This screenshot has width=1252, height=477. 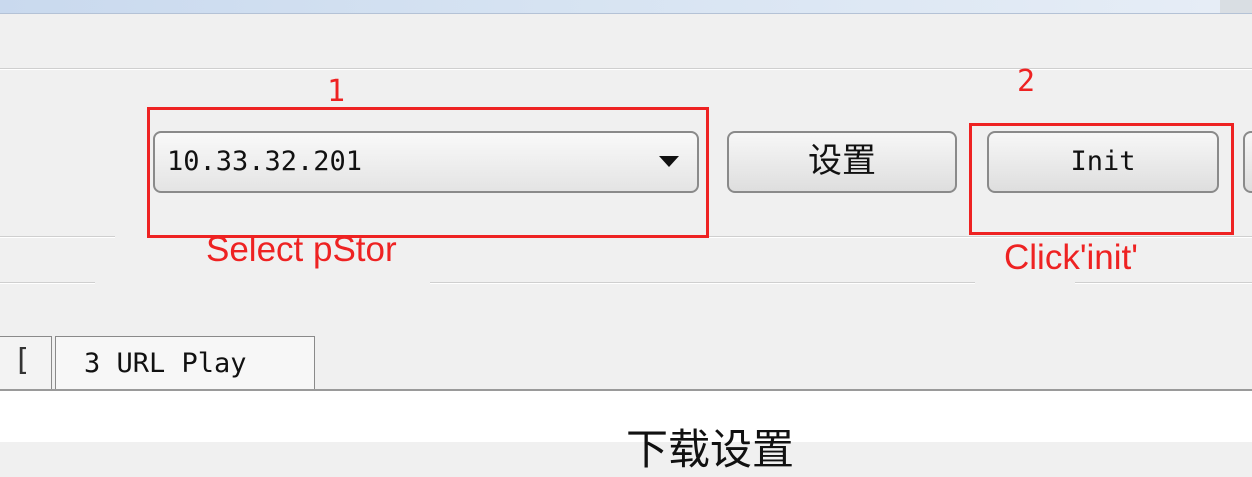 What do you see at coordinates (610, 7) in the screenshot?
I see `window-titlebar` at bounding box center [610, 7].